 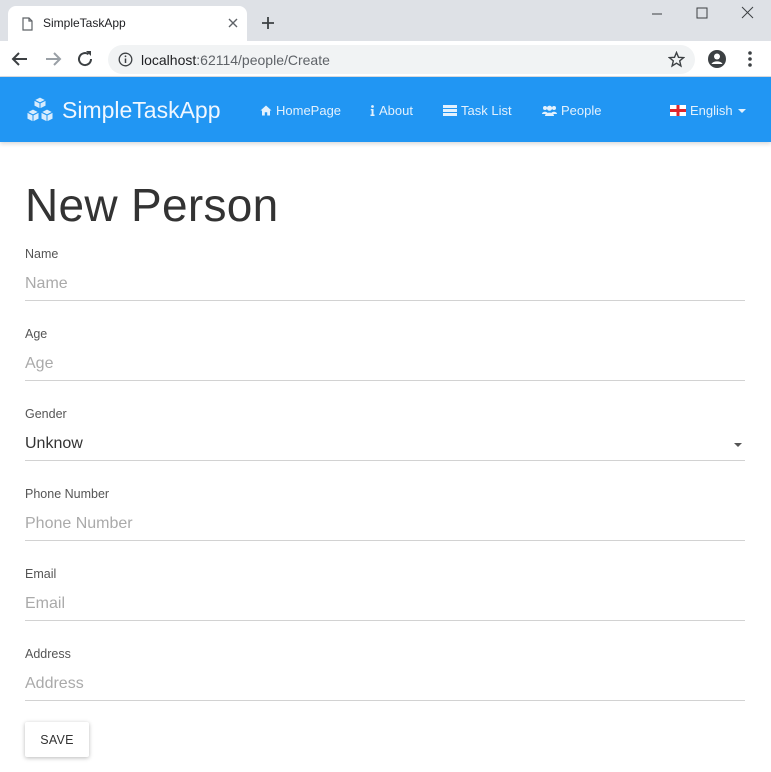 What do you see at coordinates (549, 110) in the screenshot?
I see `users-icon` at bounding box center [549, 110].